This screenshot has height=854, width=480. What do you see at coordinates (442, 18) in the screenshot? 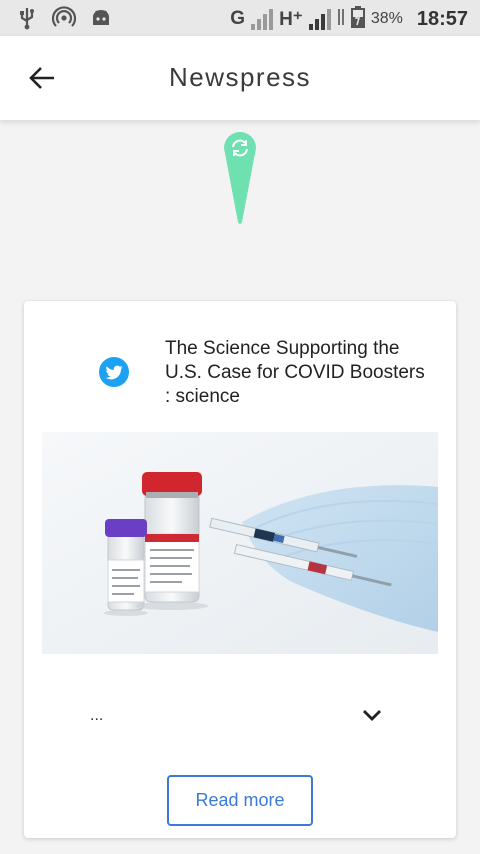
I see `clock: 18:57` at bounding box center [442, 18].